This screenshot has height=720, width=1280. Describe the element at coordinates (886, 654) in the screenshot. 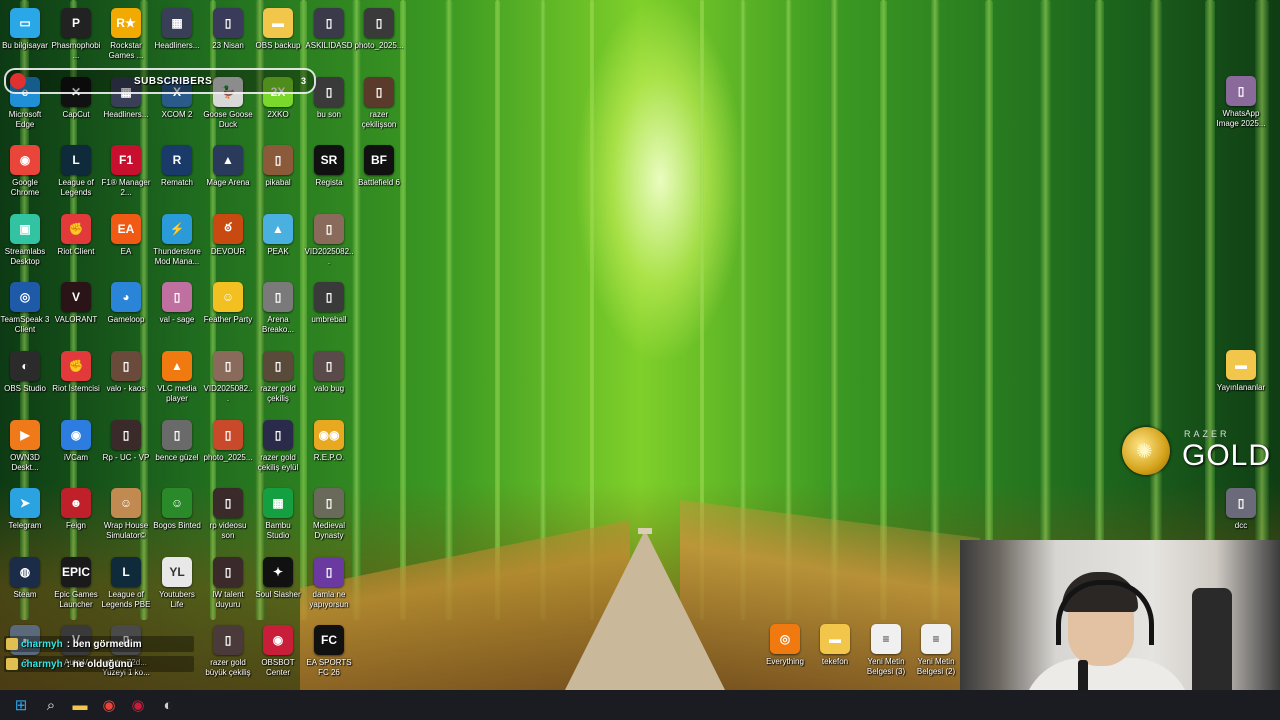

I see `desktop-icon-yeni-metin-3: ≡ Yeni Metin Belgesi (3)` at that location.